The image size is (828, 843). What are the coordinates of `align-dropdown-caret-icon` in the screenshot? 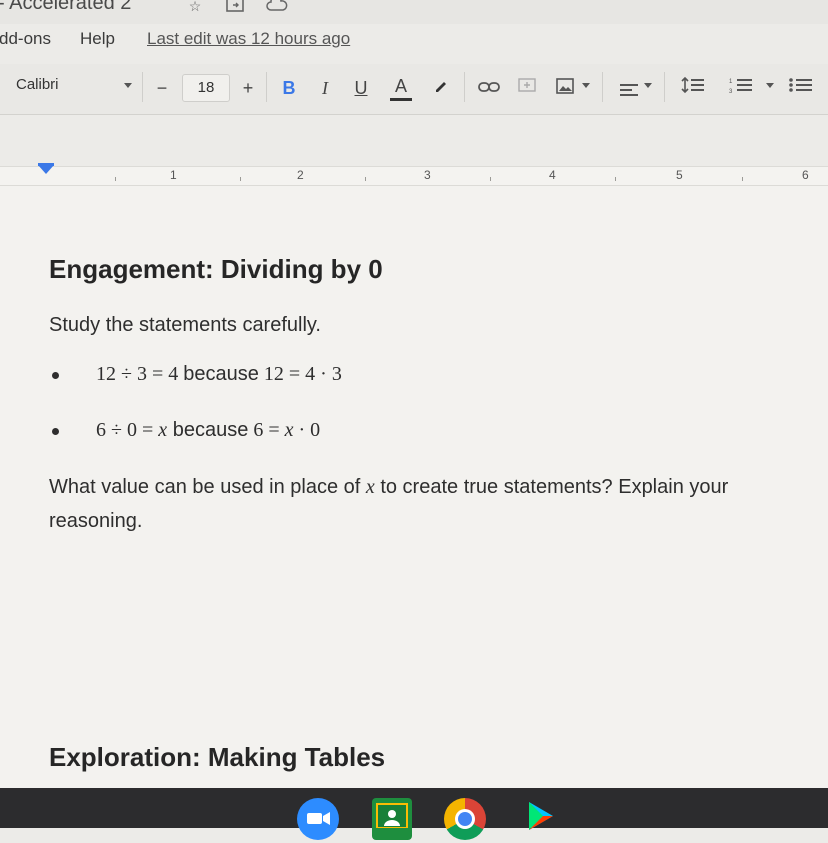 It's located at (648, 85).